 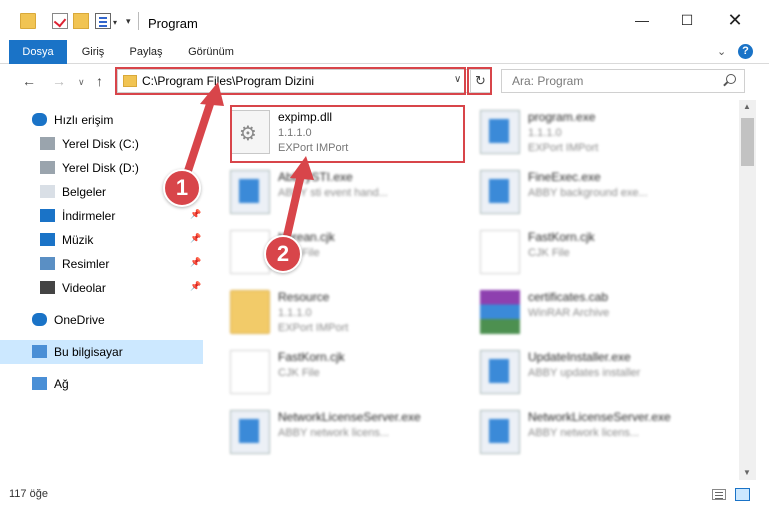 I want to click on status-bar: 117 öğe, so click(x=384, y=494).